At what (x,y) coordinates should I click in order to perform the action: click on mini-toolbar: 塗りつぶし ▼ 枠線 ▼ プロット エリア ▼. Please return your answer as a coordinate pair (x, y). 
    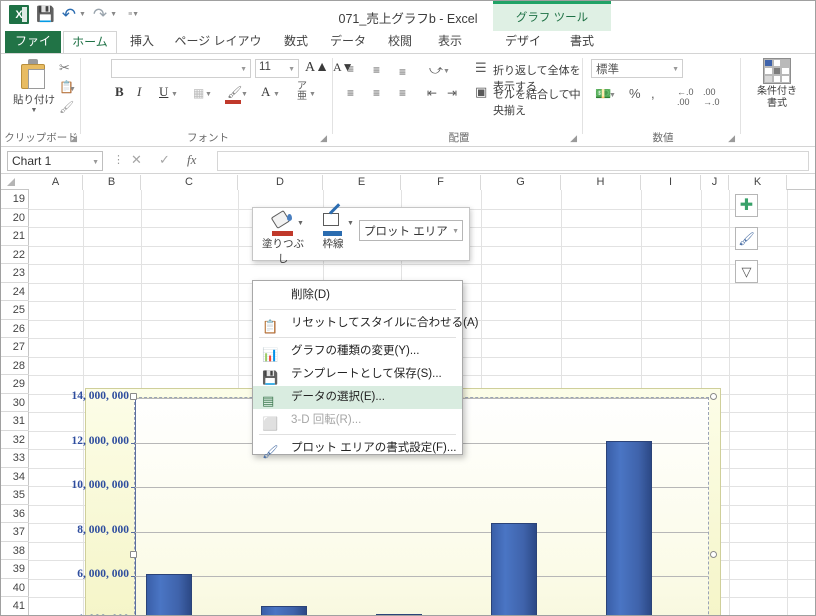
    Looking at the image, I should click on (361, 234).